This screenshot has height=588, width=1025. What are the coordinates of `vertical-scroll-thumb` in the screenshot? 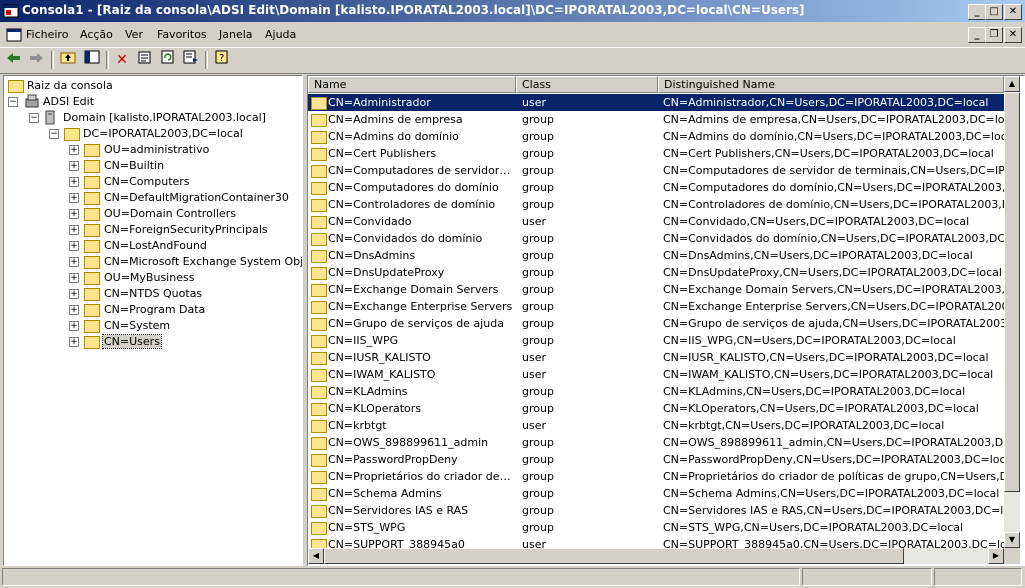 It's located at (1012, 292).